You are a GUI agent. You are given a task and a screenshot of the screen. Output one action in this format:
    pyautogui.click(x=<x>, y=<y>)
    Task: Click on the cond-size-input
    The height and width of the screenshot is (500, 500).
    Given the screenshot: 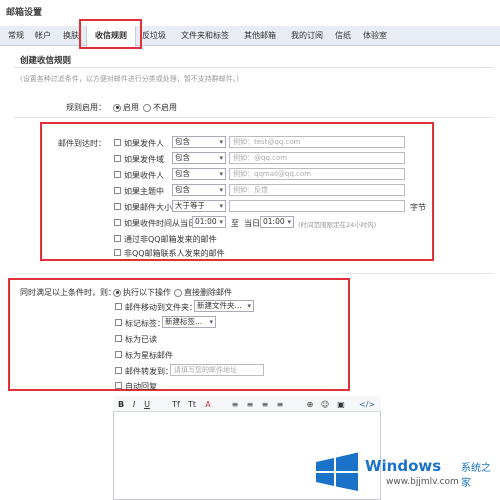 What is the action you would take?
    pyautogui.click(x=317, y=206)
    